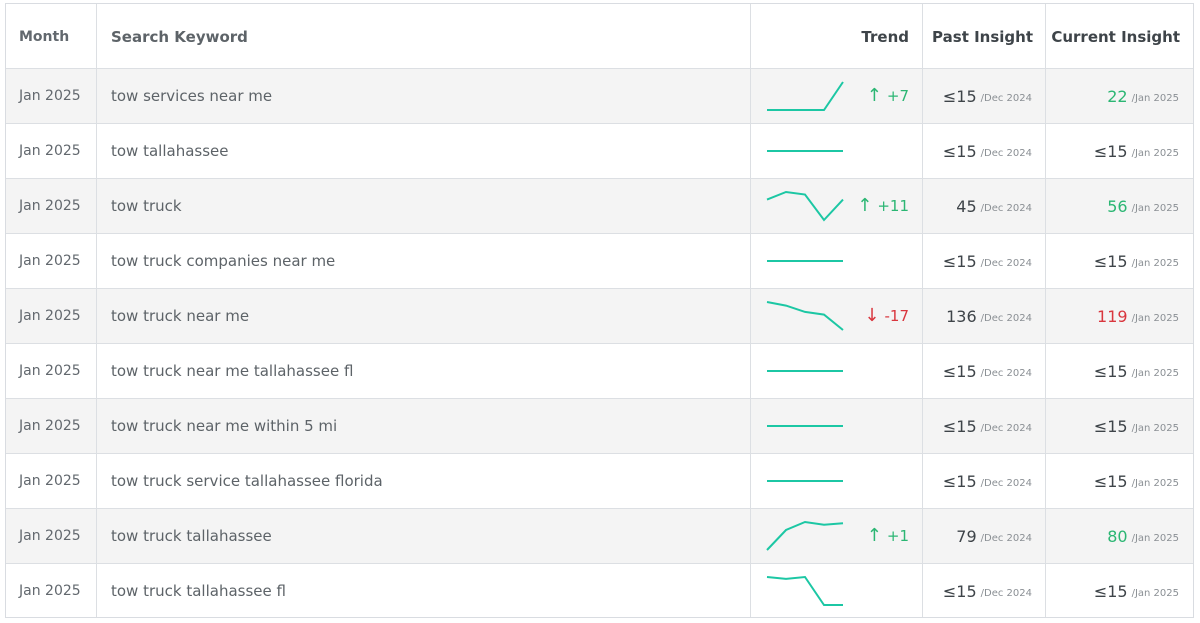 The width and height of the screenshot is (1200, 623). I want to click on keyword-cell: tow truck near me, so click(180, 316).